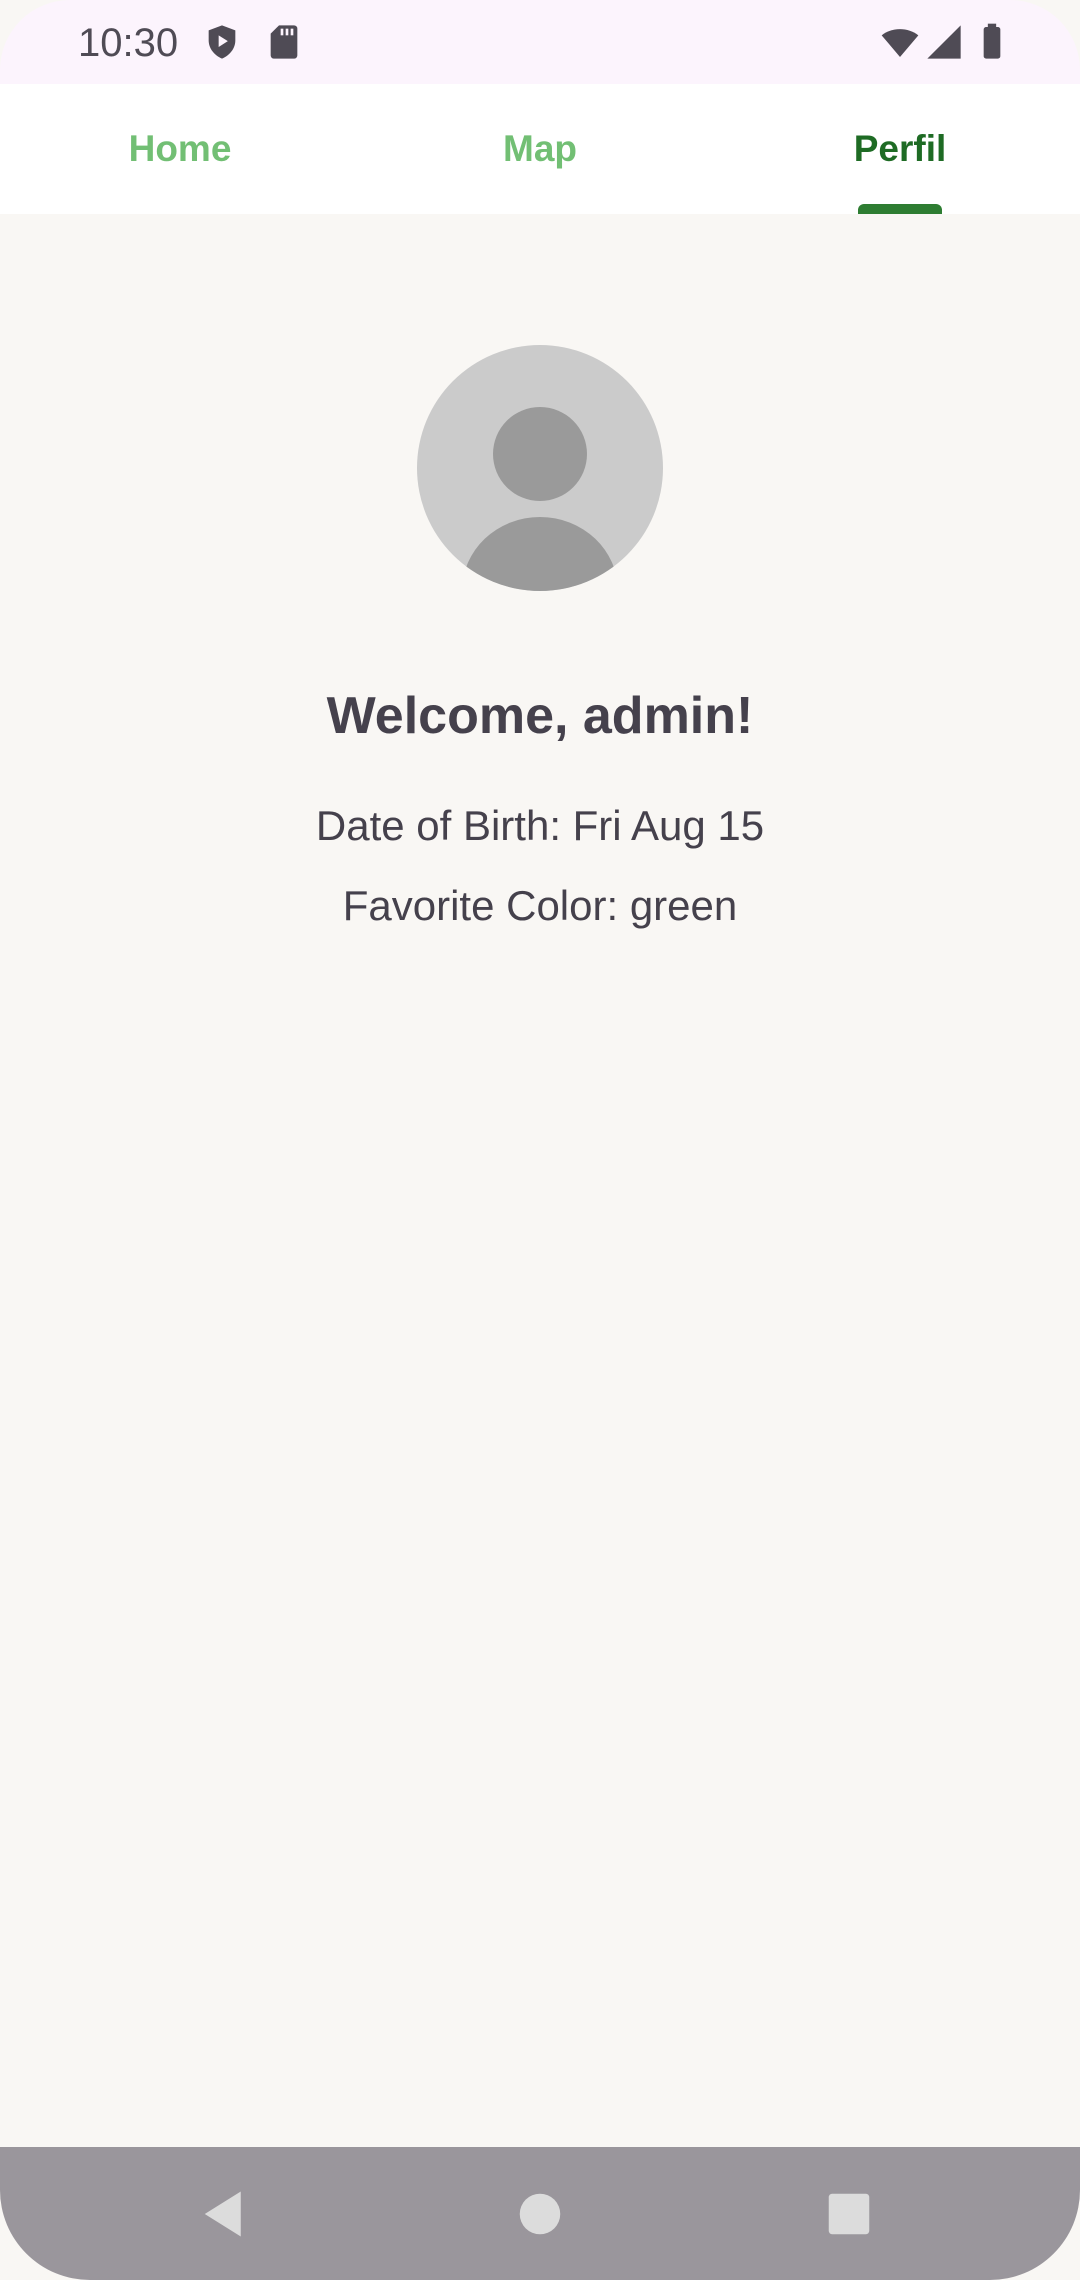 The image size is (1080, 2280). Describe the element at coordinates (992, 42) in the screenshot. I see `battery-icon` at that location.